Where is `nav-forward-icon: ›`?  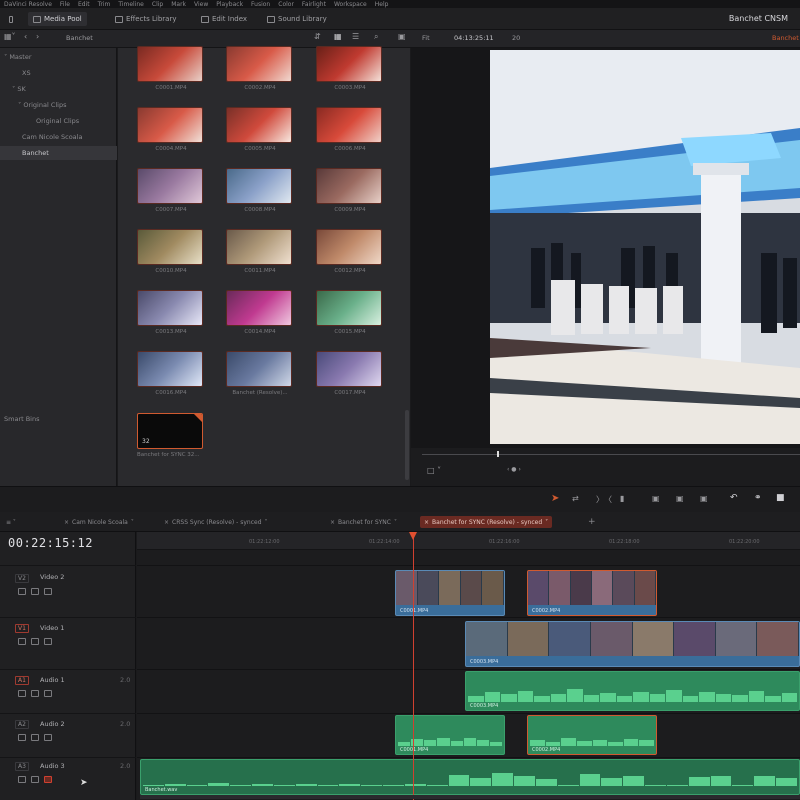 nav-forward-icon: › is located at coordinates (37, 36).